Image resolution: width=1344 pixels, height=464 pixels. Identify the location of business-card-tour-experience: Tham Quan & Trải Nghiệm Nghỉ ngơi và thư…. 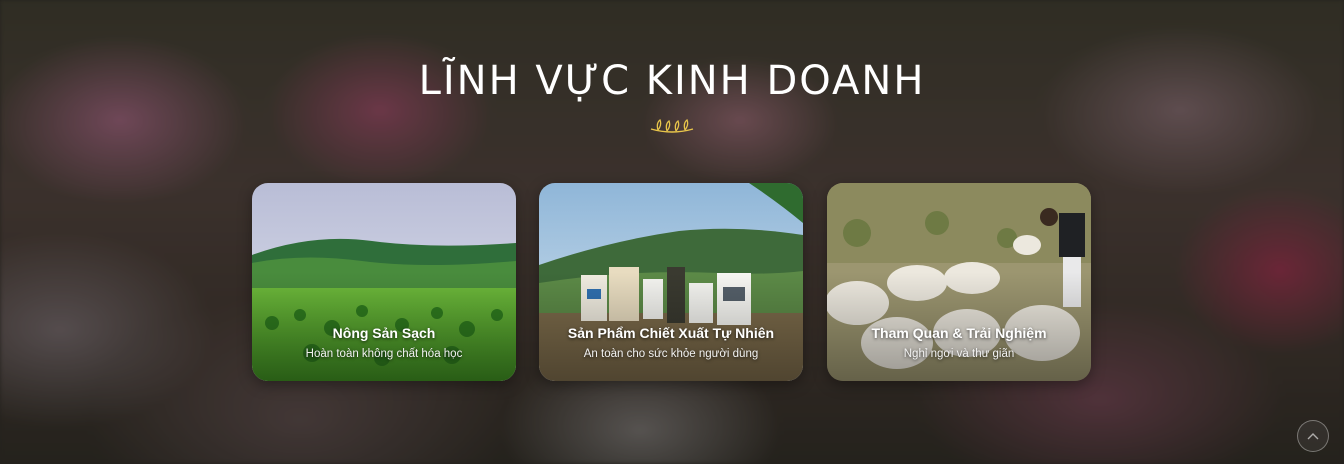
(959, 282).